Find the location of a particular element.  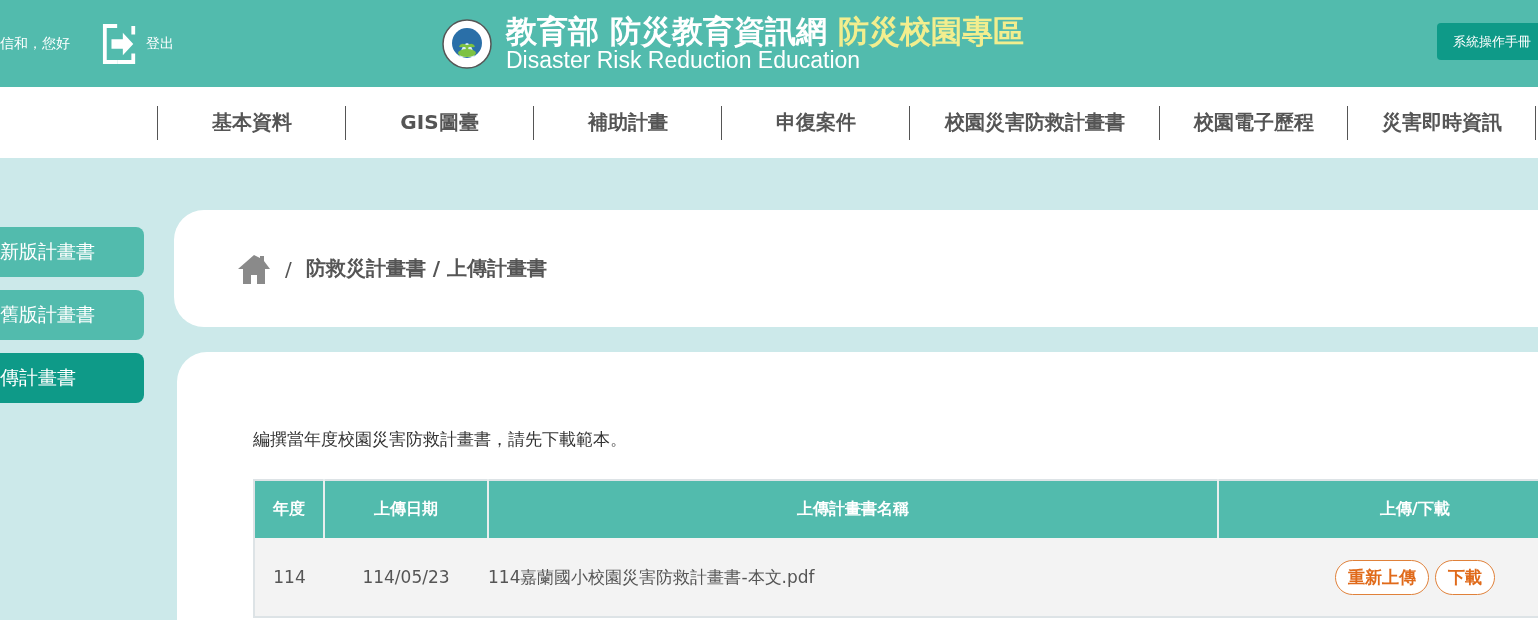

column-header: 上傳/下載 is located at coordinates (1378, 509).